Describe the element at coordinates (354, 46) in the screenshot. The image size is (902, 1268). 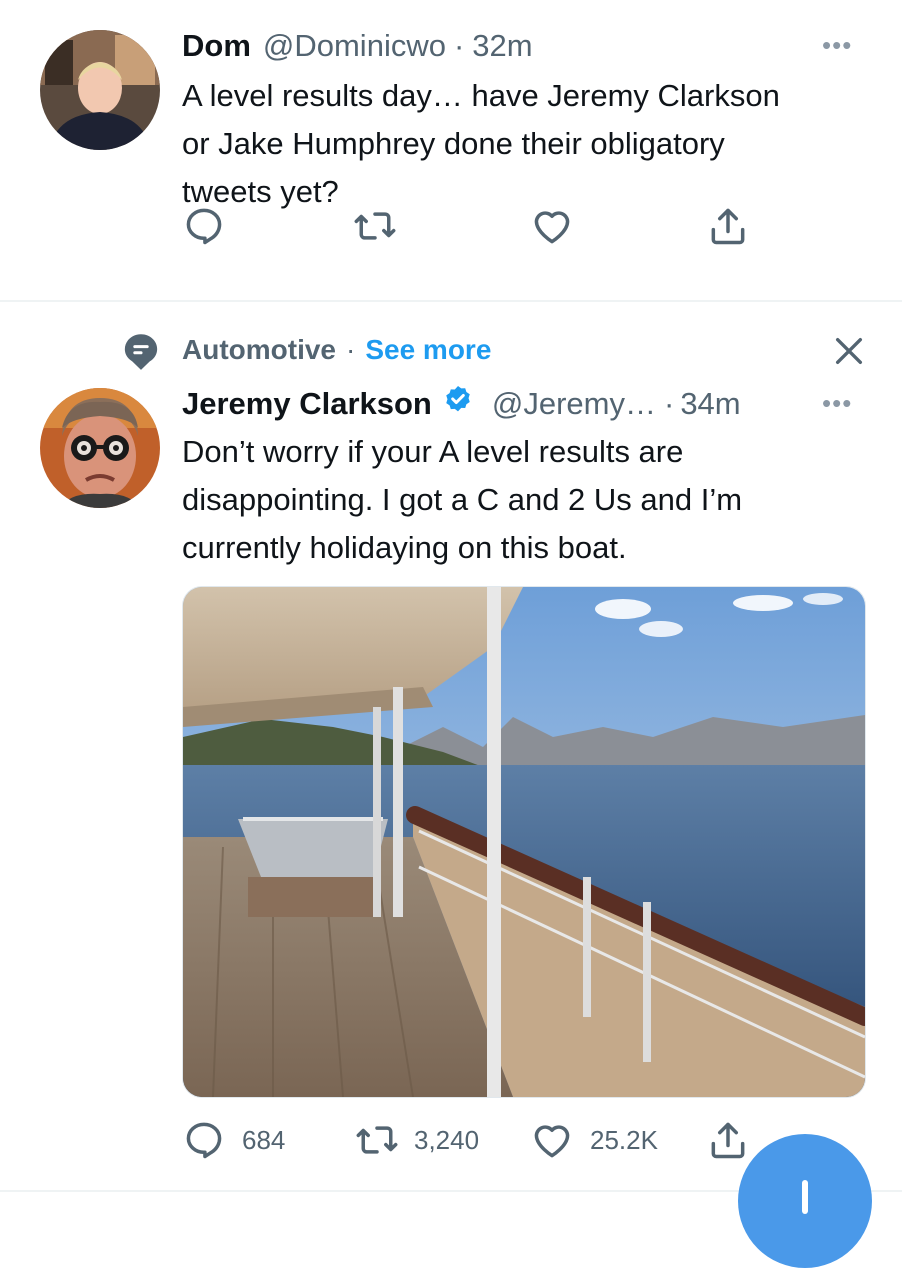
I see `handle: @Dominicwo` at that location.